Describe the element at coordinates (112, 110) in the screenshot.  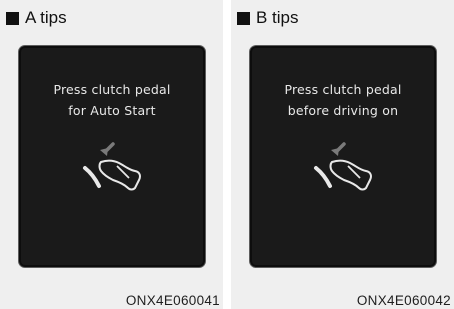
I see `message-line: for Auto Start` at that location.